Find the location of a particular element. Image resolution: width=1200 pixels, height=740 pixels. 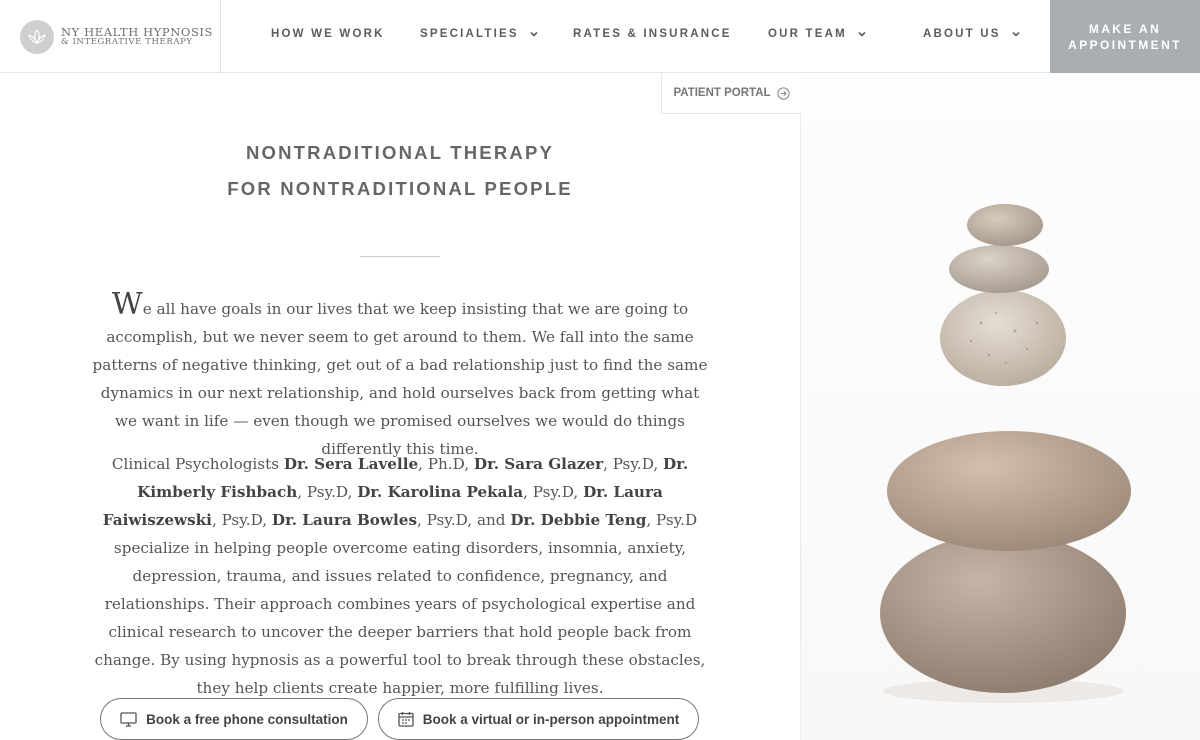

nav-our-team: OUR TEAM is located at coordinates (817, 34).